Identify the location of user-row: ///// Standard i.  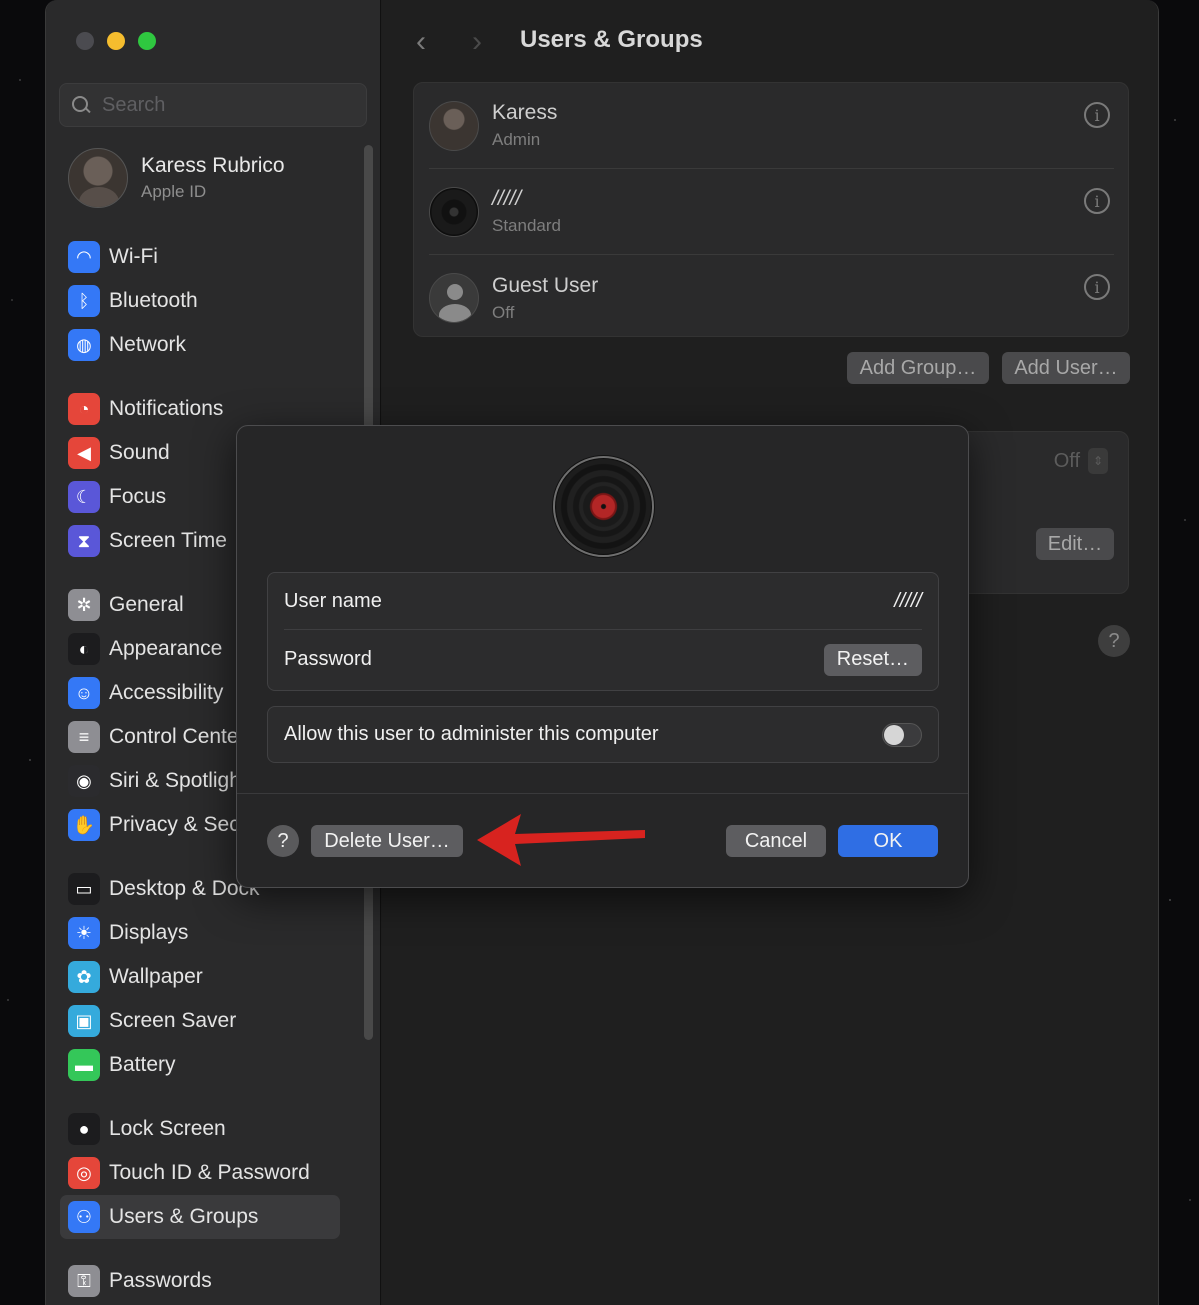
(771, 212).